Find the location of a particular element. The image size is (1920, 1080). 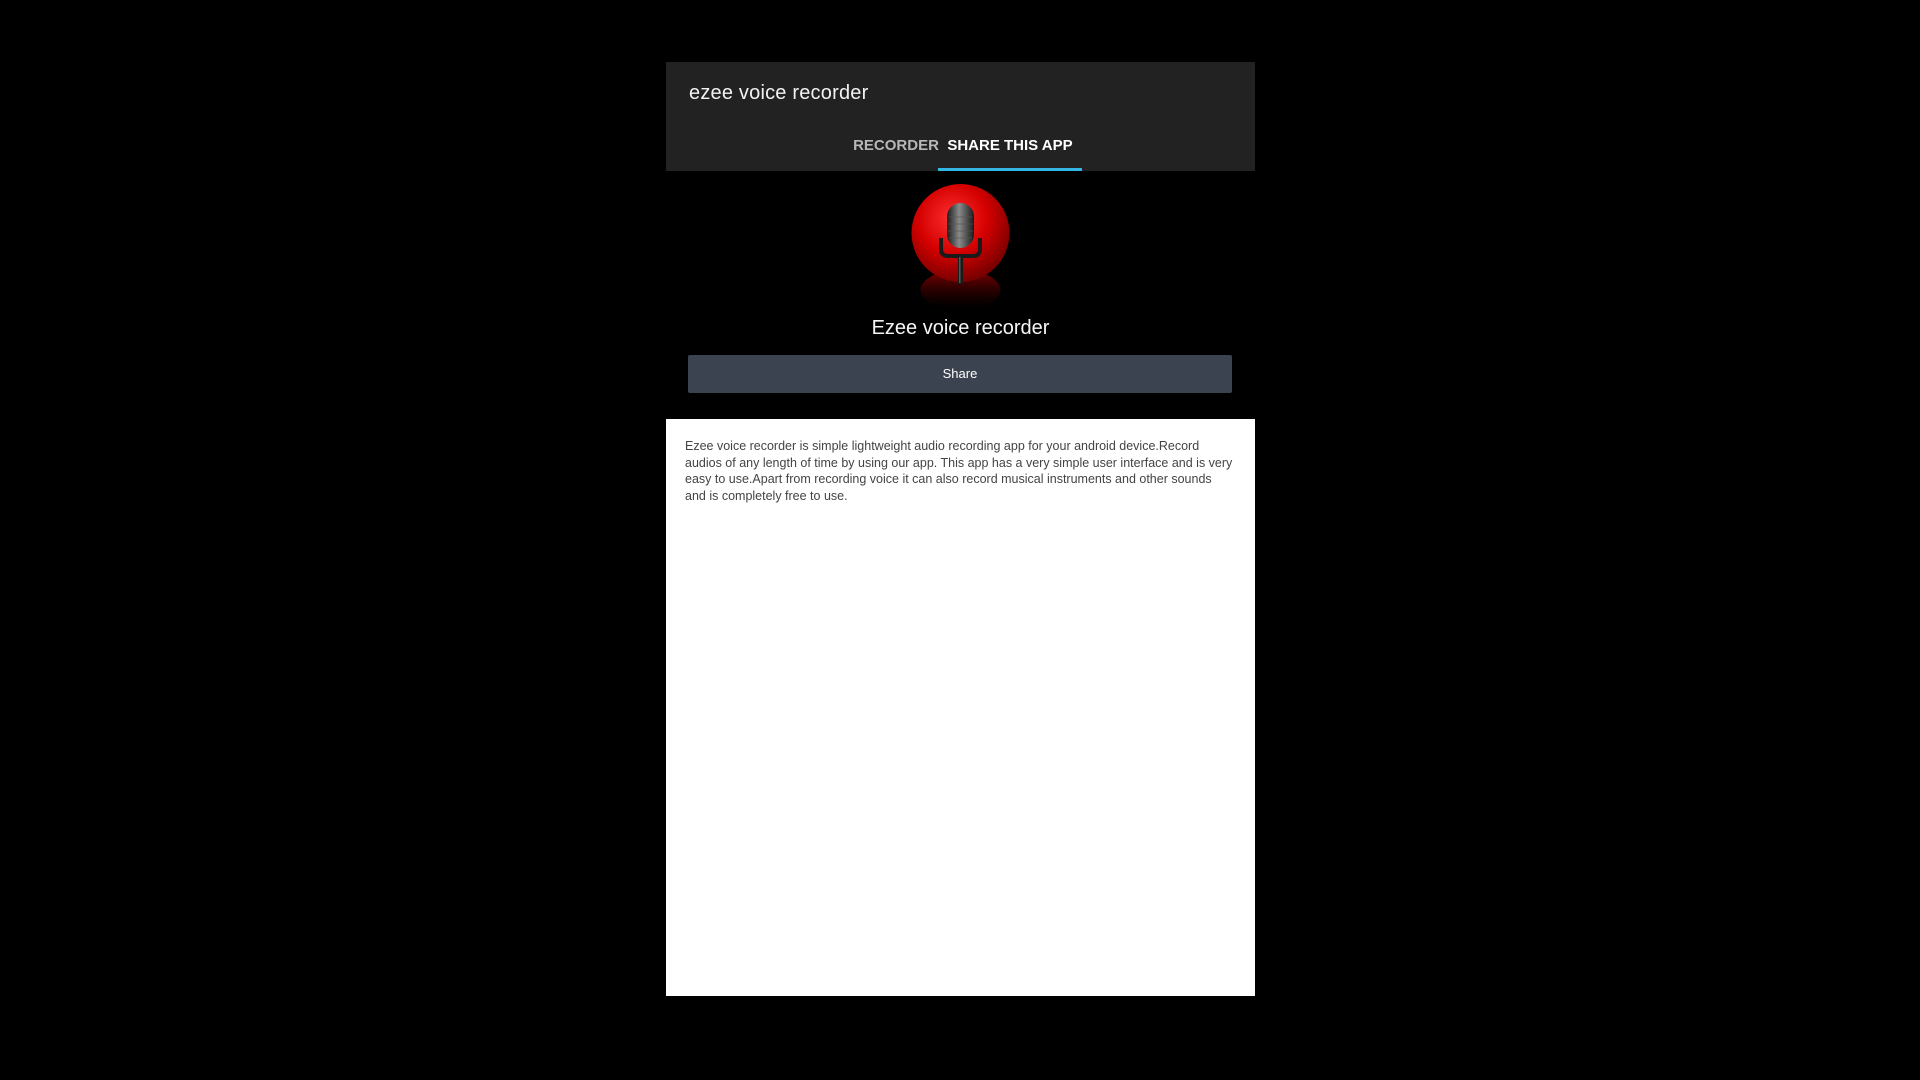

share-app-name: Ezee voice recorder is located at coordinates (960, 328).